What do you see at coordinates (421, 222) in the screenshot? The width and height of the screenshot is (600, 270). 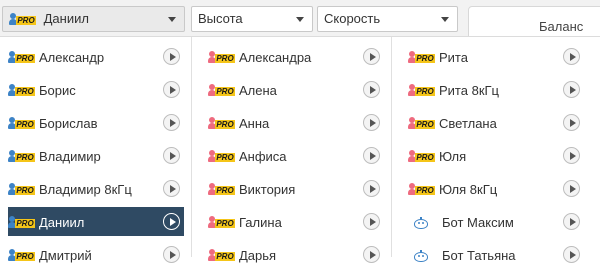 I see `bot-icon` at bounding box center [421, 222].